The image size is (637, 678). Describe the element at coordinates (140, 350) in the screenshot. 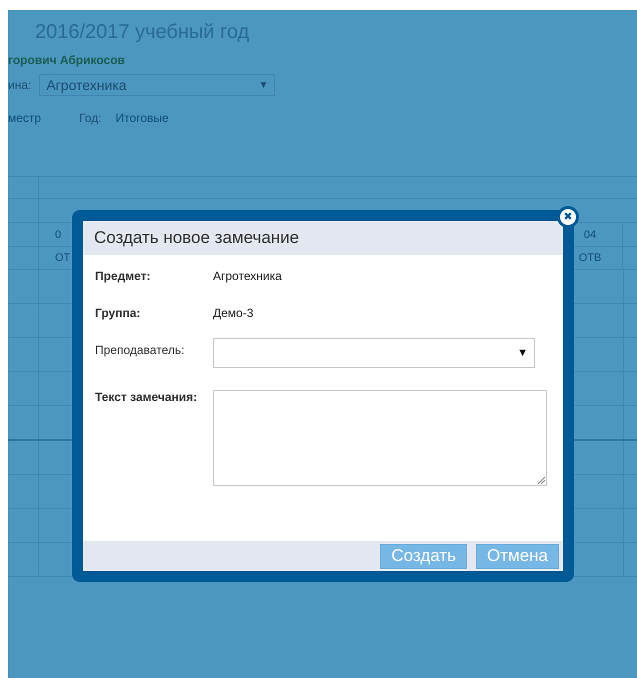

I see `field-label: Преподаватель:` at that location.